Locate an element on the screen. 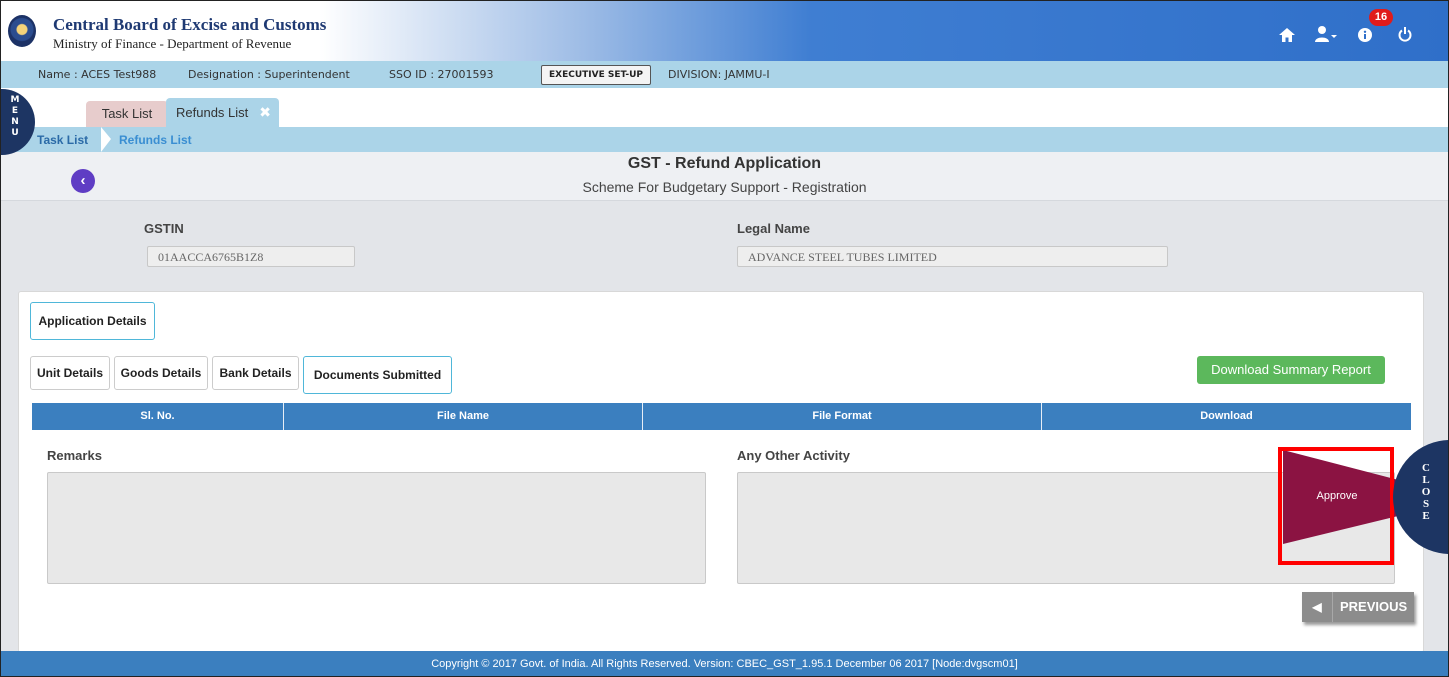  column-header-download: Download is located at coordinates (1226, 416).